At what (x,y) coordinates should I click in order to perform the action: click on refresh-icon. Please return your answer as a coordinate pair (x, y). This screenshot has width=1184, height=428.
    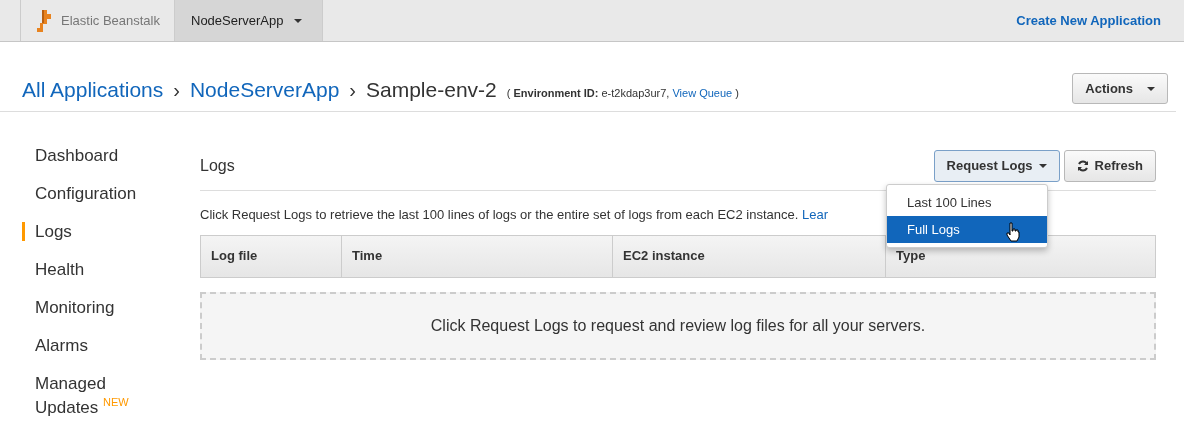
    Looking at the image, I should click on (1082, 166).